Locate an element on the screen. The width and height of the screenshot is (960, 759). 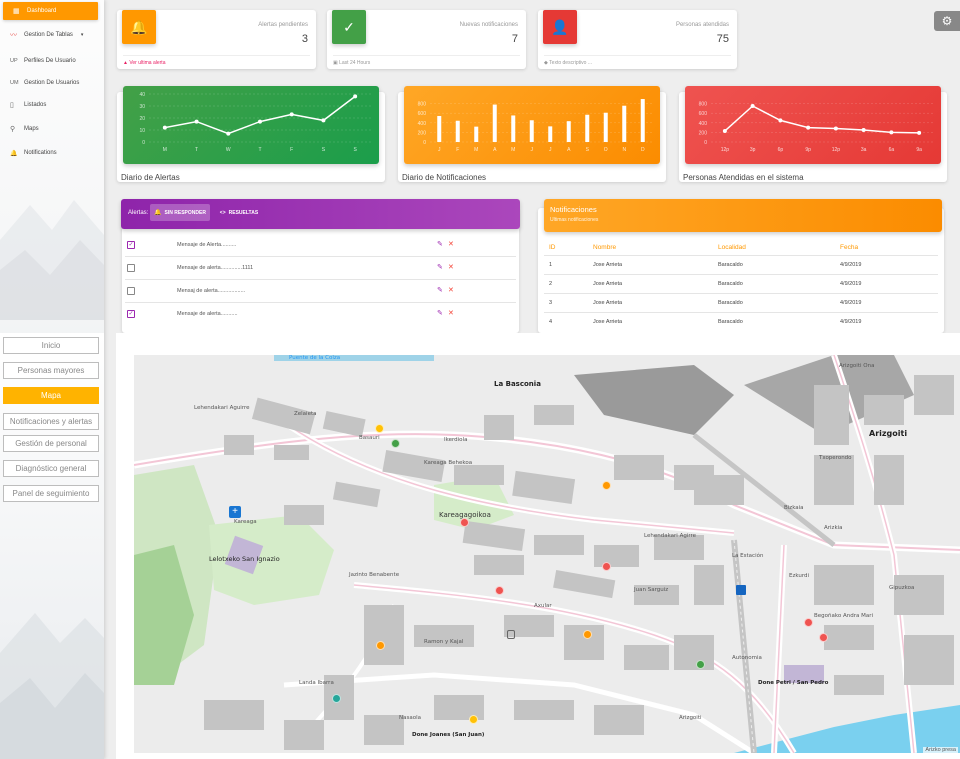
map-pin-icon: ⚲ is located at coordinates (13, 129).